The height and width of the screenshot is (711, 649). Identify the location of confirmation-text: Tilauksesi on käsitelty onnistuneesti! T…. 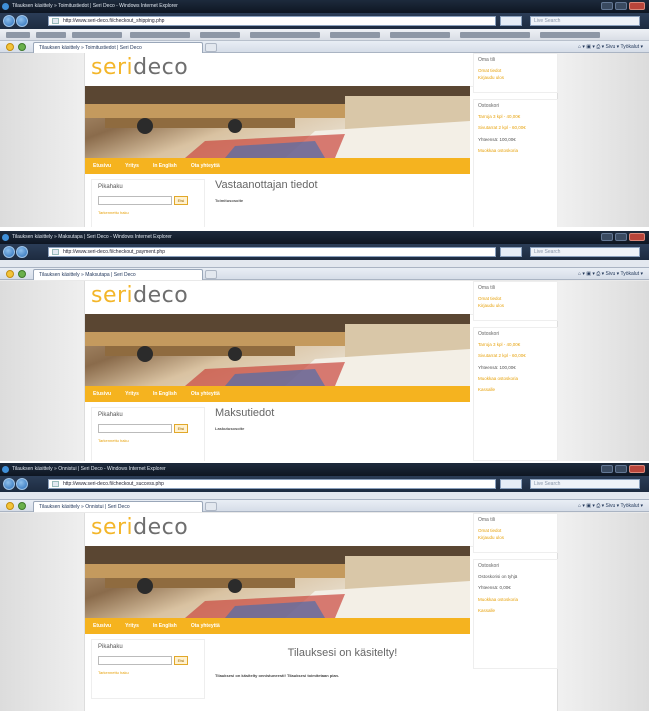
(277, 675).